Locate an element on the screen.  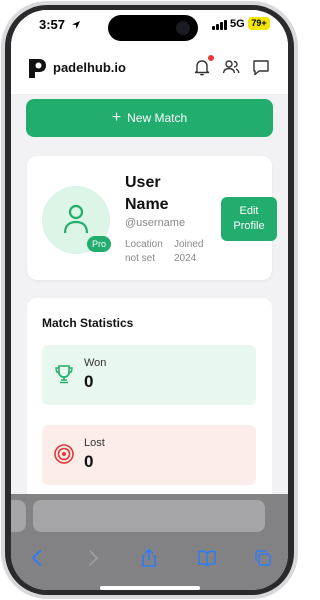
stat-won: Won 0 is located at coordinates (149, 375).